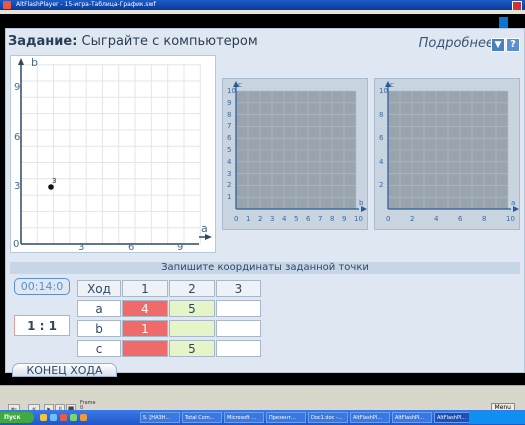 This screenshot has height=425, width=525. I want to click on y-arrow-icon, so click(21, 61).